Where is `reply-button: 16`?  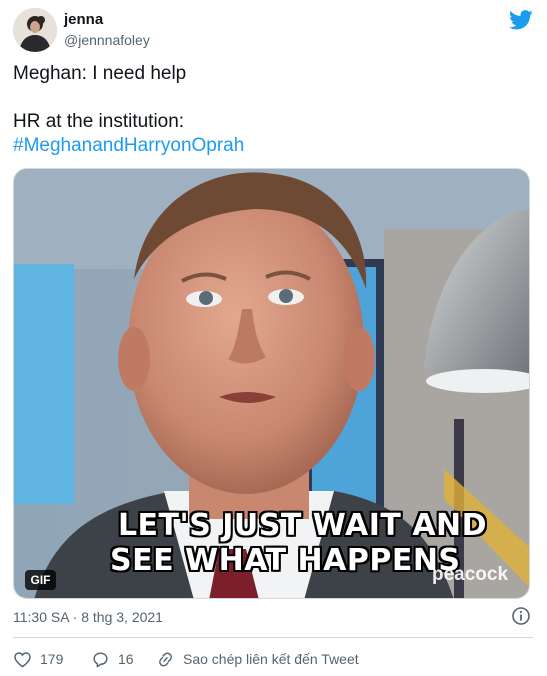
reply-button: 16 is located at coordinates (112, 659).